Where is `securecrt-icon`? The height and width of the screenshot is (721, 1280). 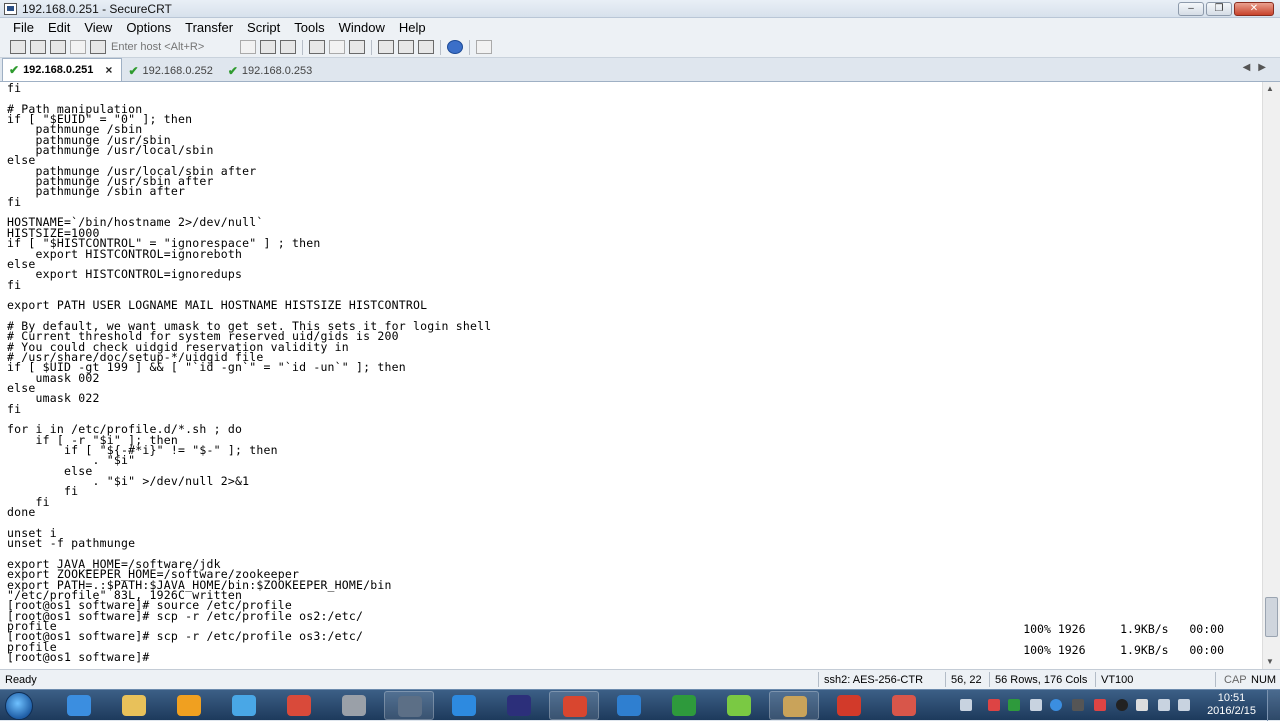
securecrt-icon is located at coordinates (410, 706).